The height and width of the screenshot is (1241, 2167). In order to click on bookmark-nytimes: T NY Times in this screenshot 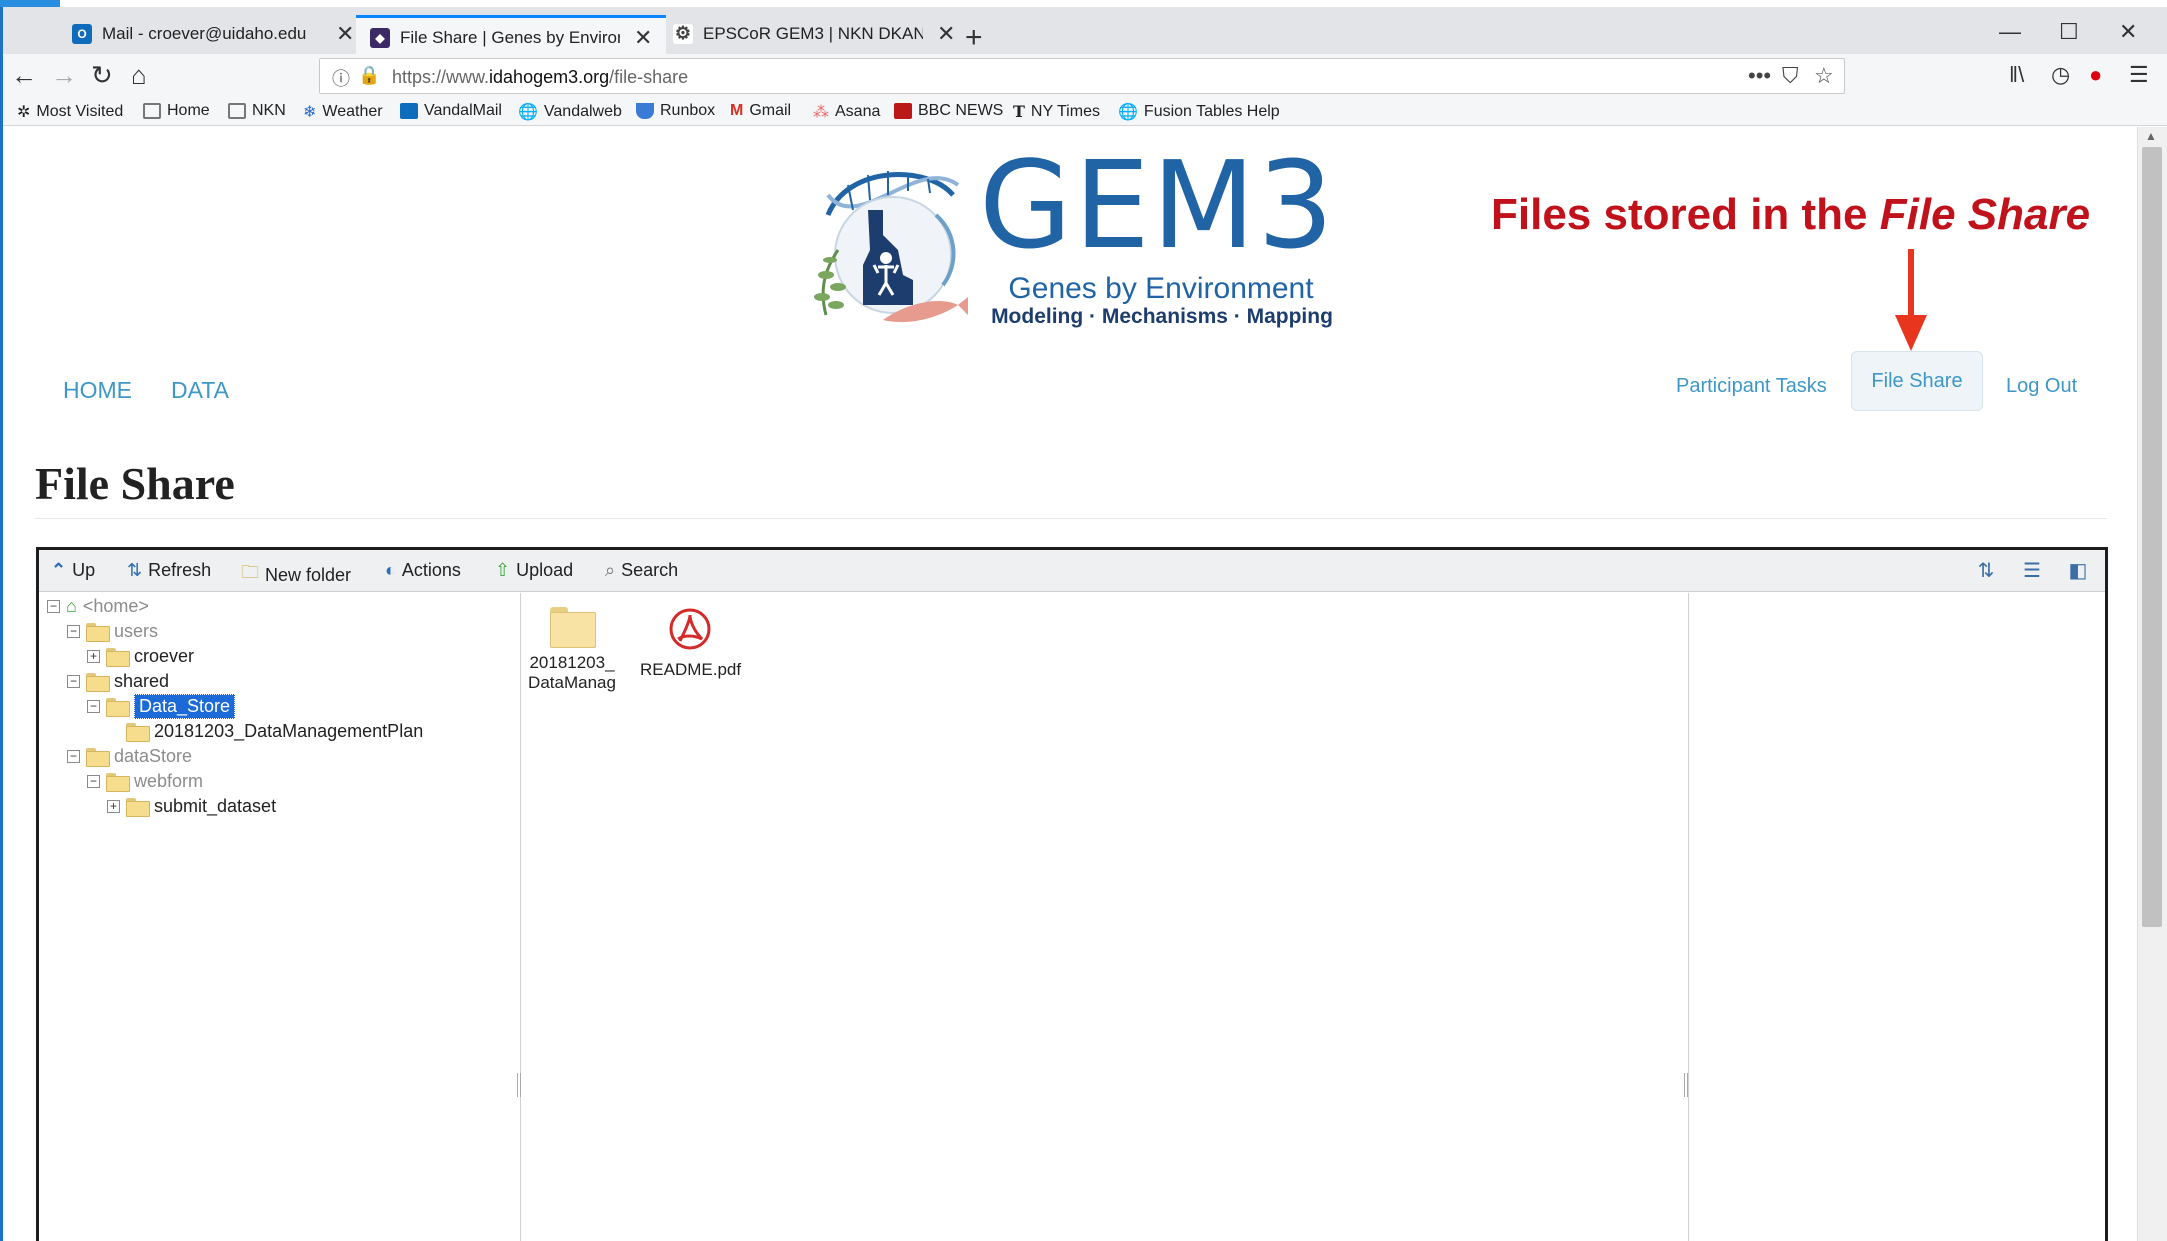, I will do `click(1056, 111)`.